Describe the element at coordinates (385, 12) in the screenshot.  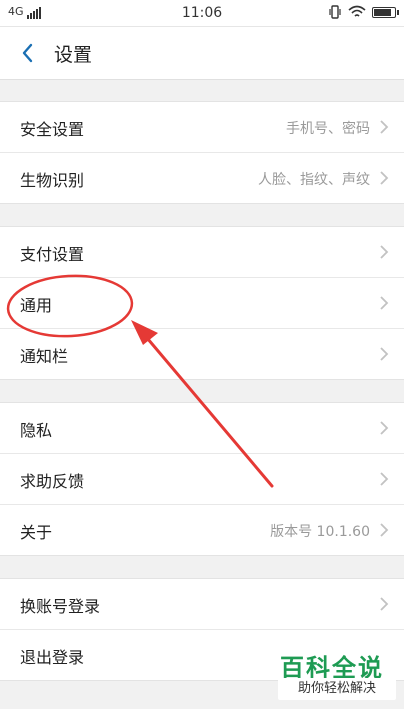
I see `battery-icon` at that location.